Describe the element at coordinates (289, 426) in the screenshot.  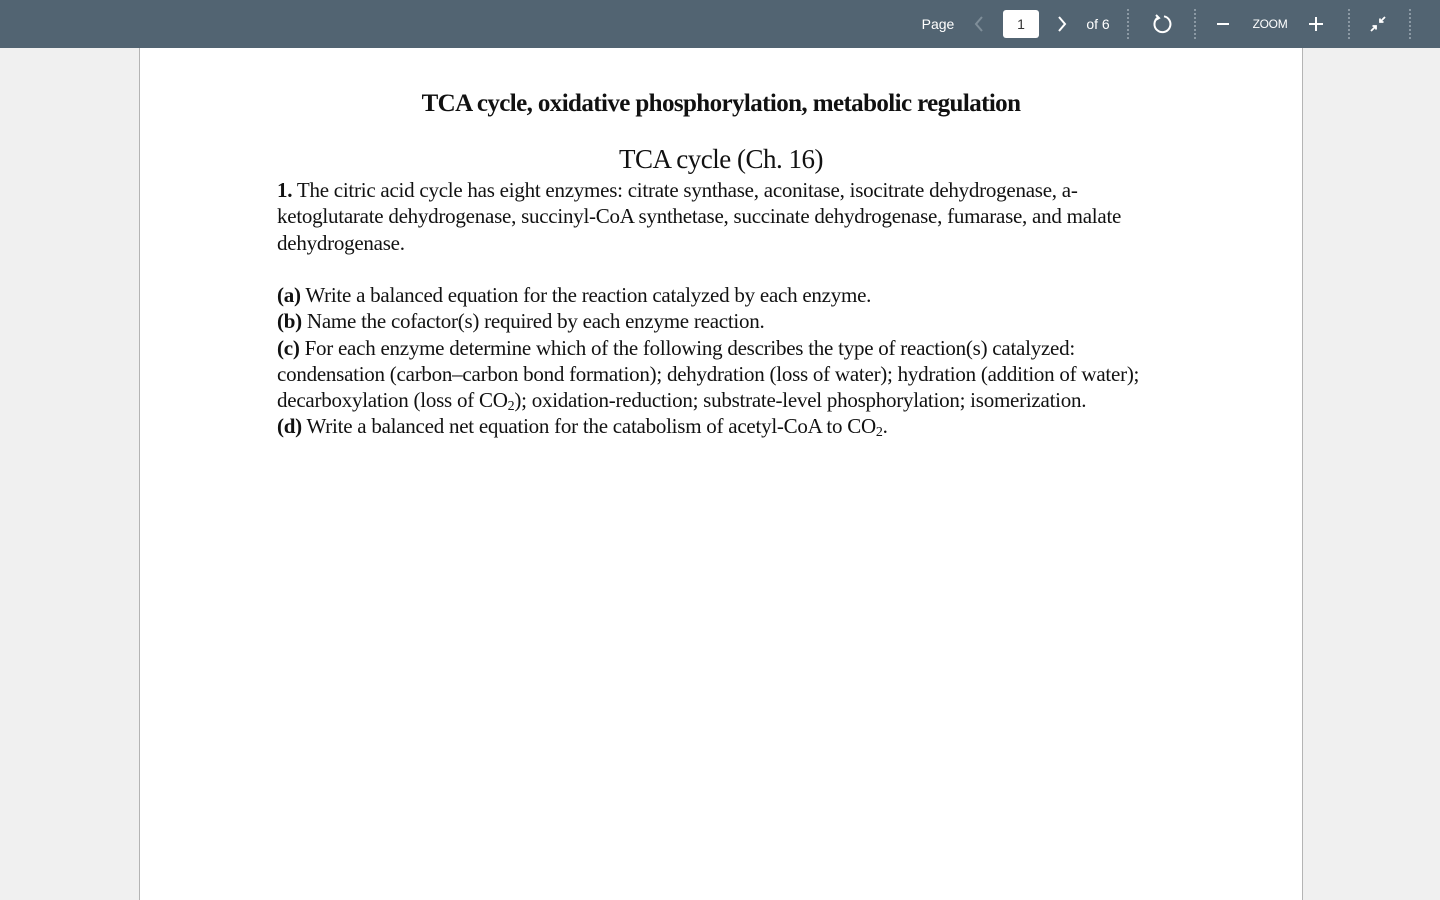
I see `part-label: (d)` at that location.